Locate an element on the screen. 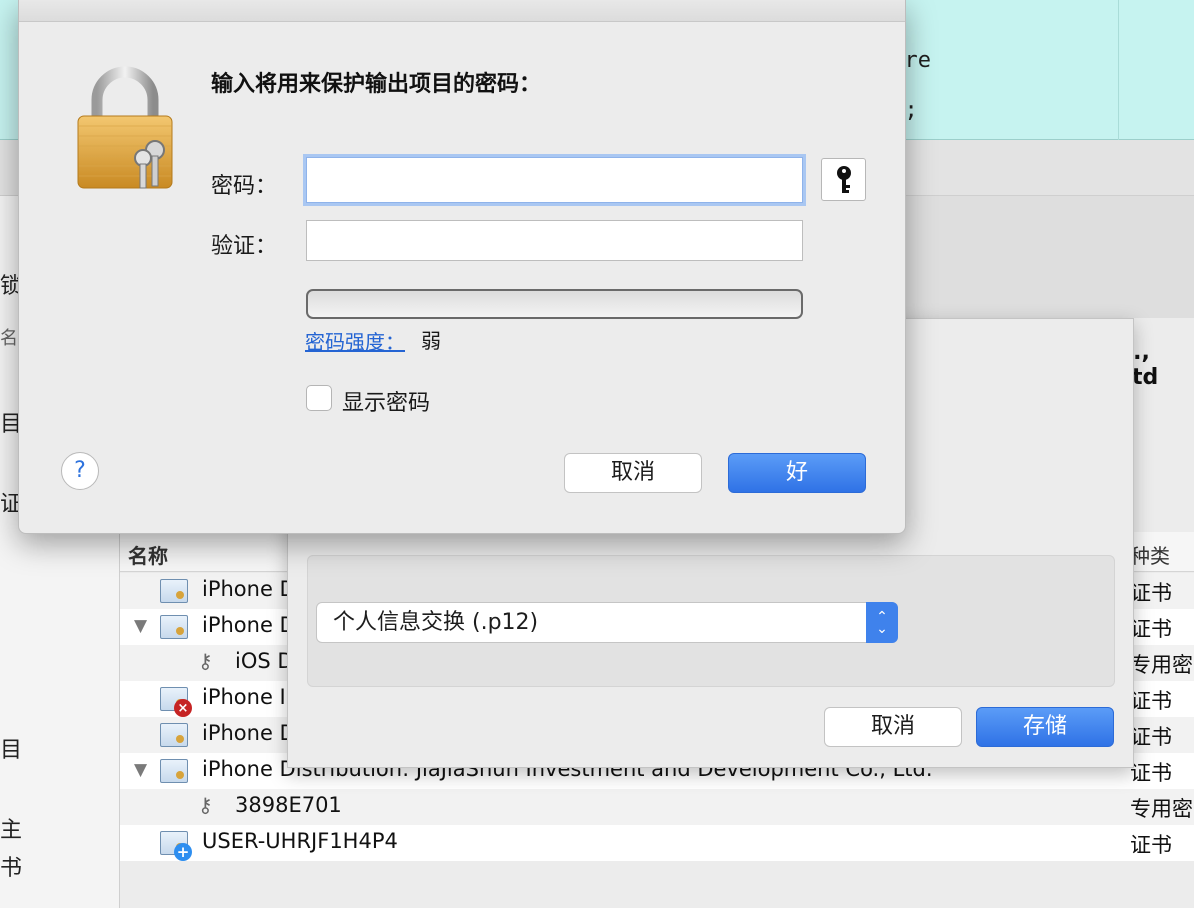  updown-chevron-icon: ⌃ ⌄ is located at coordinates (882, 622).